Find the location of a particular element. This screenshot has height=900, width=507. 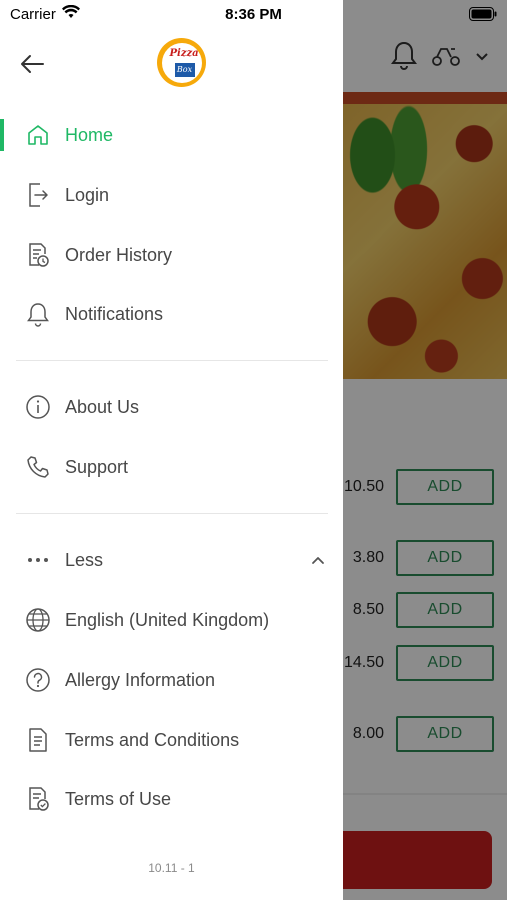

menu-item-language: English (United Kingdom) is located at coordinates (171, 620).